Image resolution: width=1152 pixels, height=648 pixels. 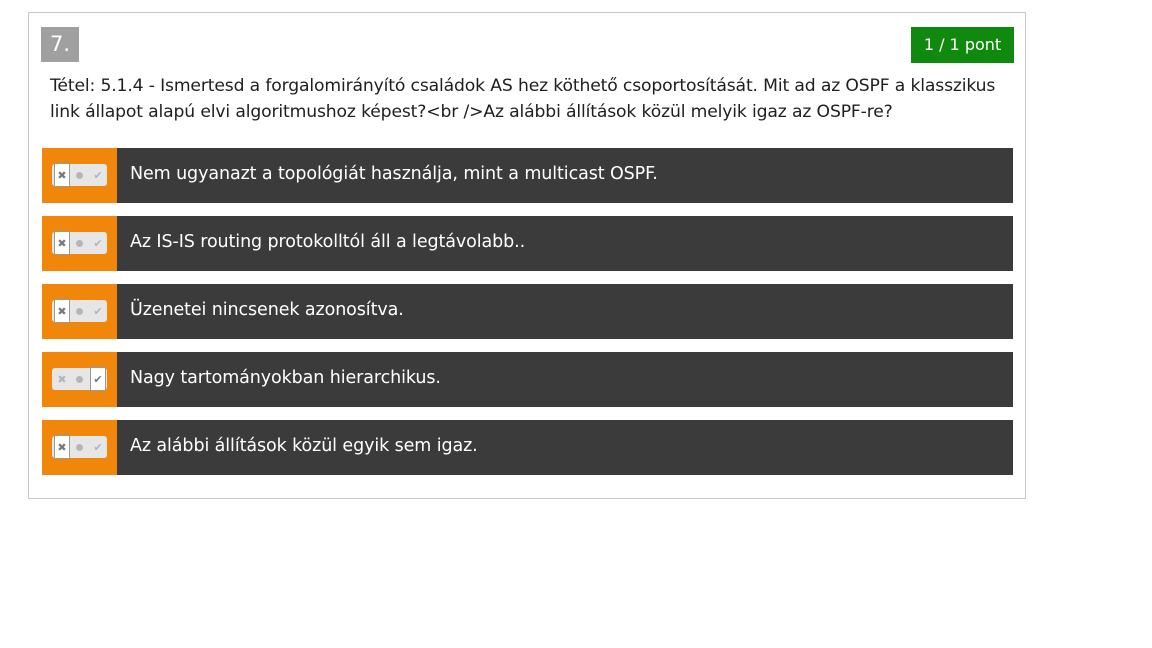 I want to click on answer-option-4: ✖ ✔ Nagy tartományokban hierarchikus., so click(x=527, y=379).